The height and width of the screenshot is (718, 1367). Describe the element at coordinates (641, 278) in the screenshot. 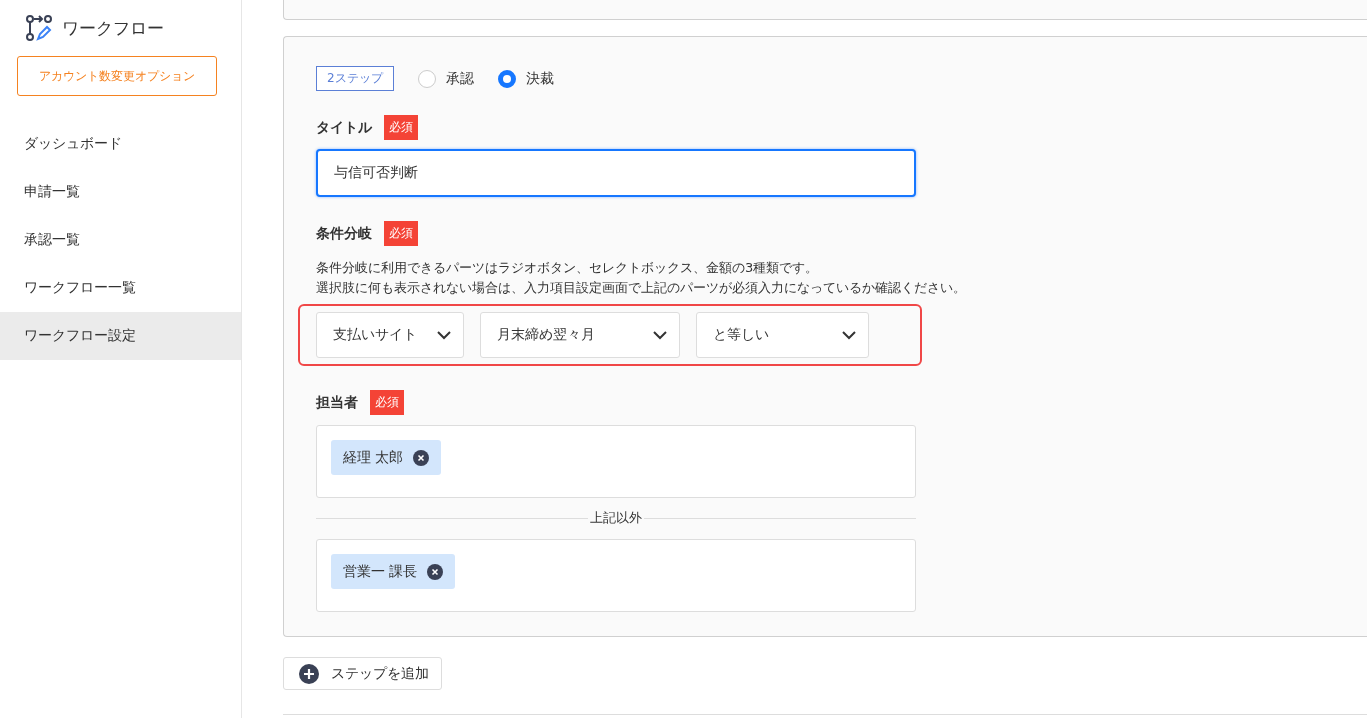

I see `help-text: 条件分岐に利用できるパーツはラジオボタン、セレクトボックス、金額の3種類です。 選択肢に何も表示されない場合は、入力項目設定画面で上記のパーツが必須入力になっているか確認ください。` at that location.